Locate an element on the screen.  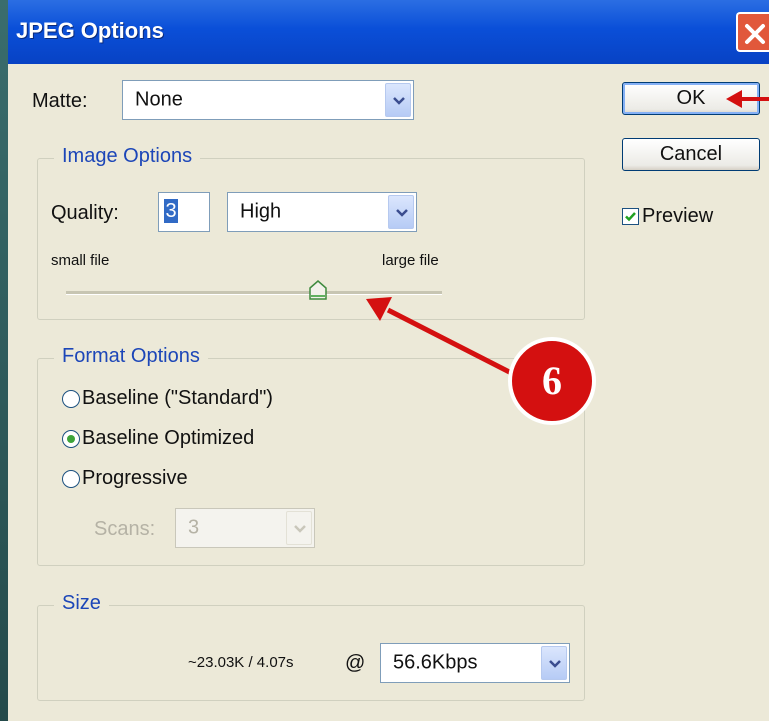
preview-label: Preview is located at coordinates (678, 216).